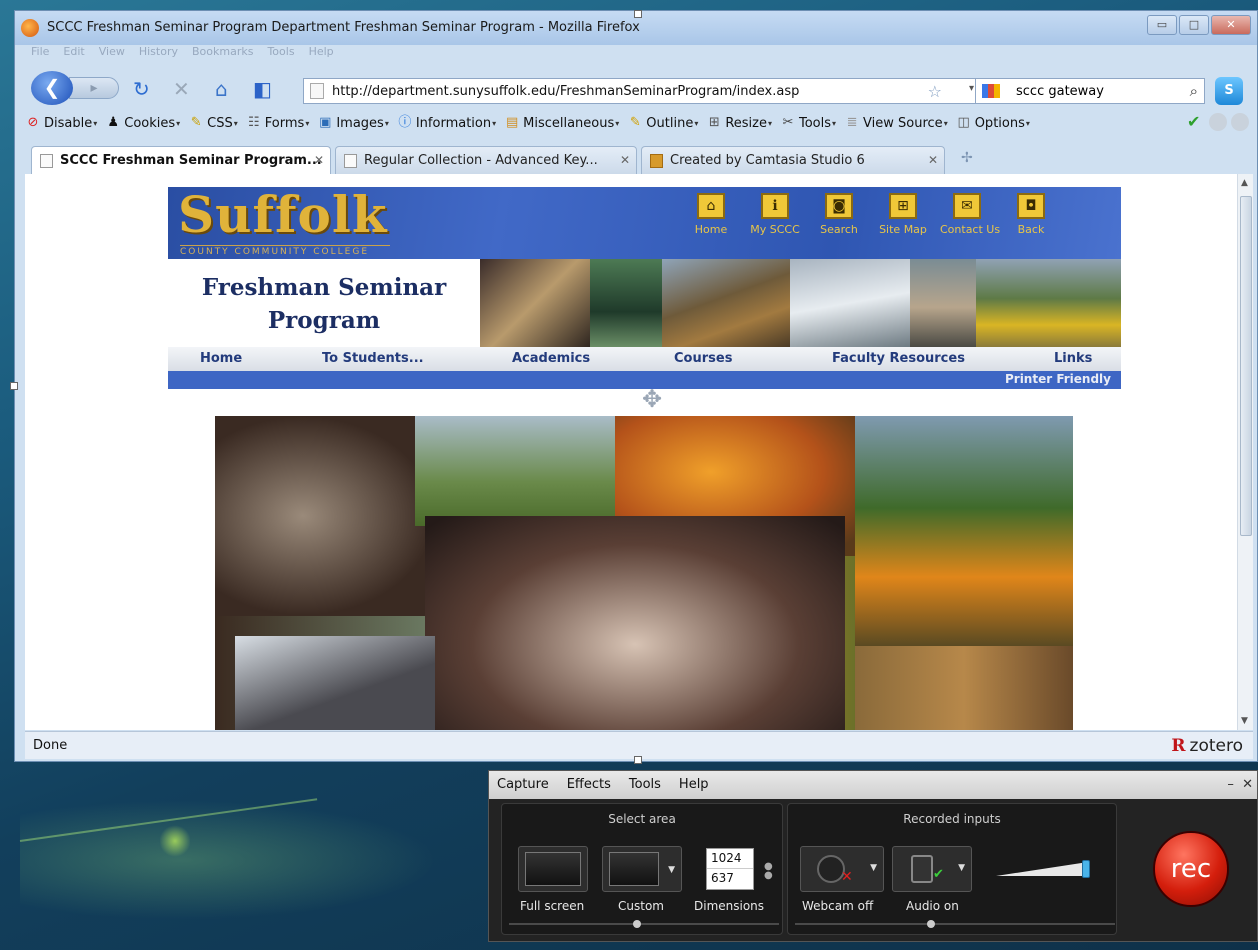 The width and height of the screenshot is (1258, 950). Describe the element at coordinates (213, 123) in the screenshot. I see `dev-css: ✎ CSS ▾` at that location.